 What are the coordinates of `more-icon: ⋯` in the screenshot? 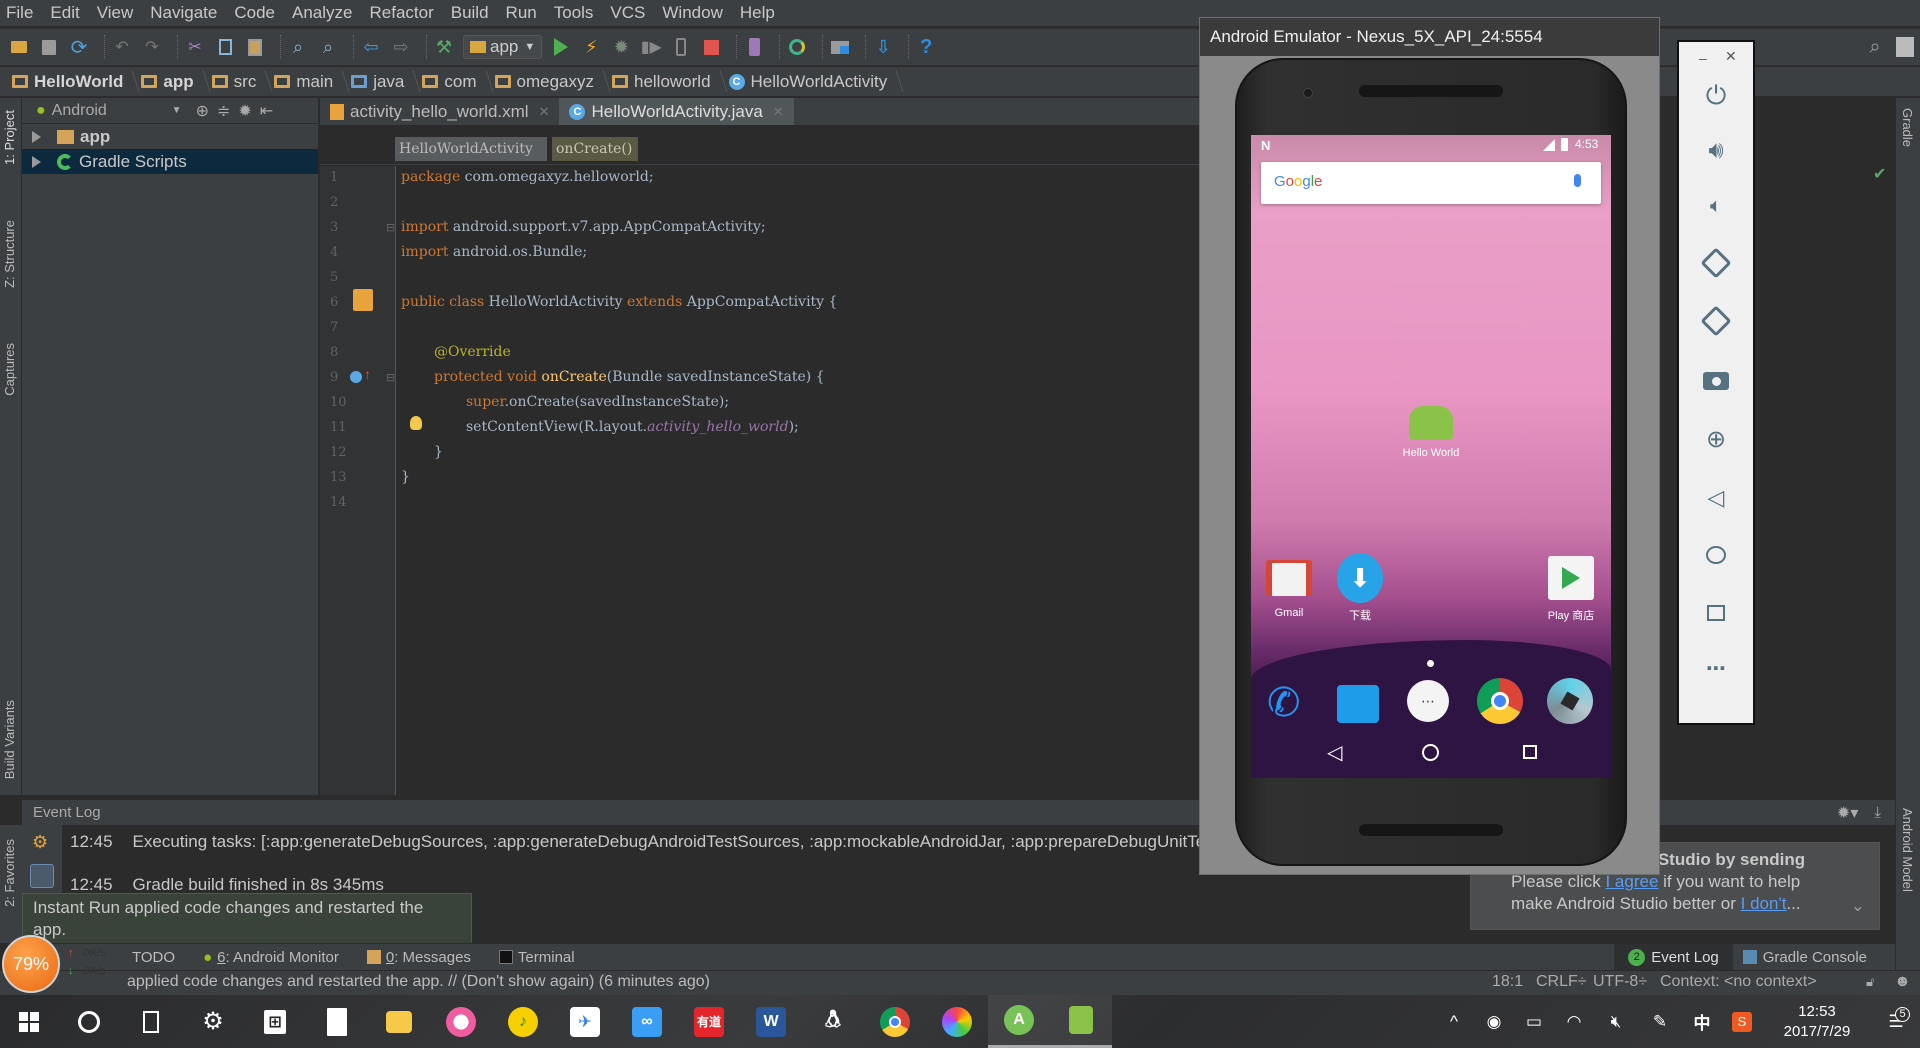 It's located at (1716, 668).